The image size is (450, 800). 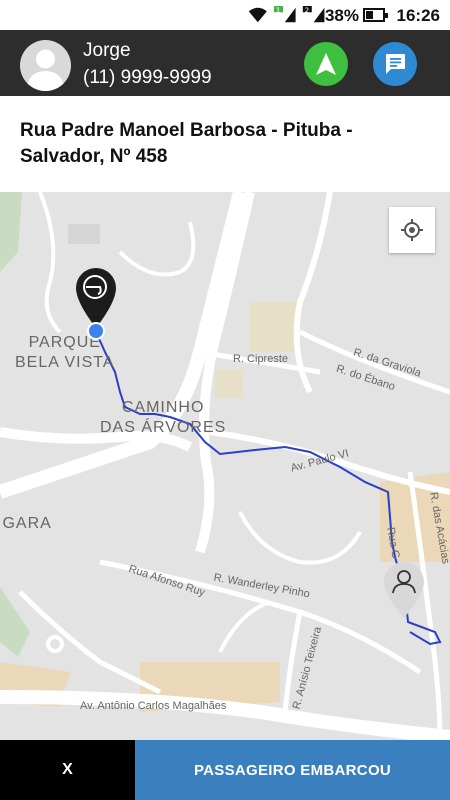 What do you see at coordinates (418, 15) in the screenshot?
I see `clock: 16:26` at bounding box center [418, 15].